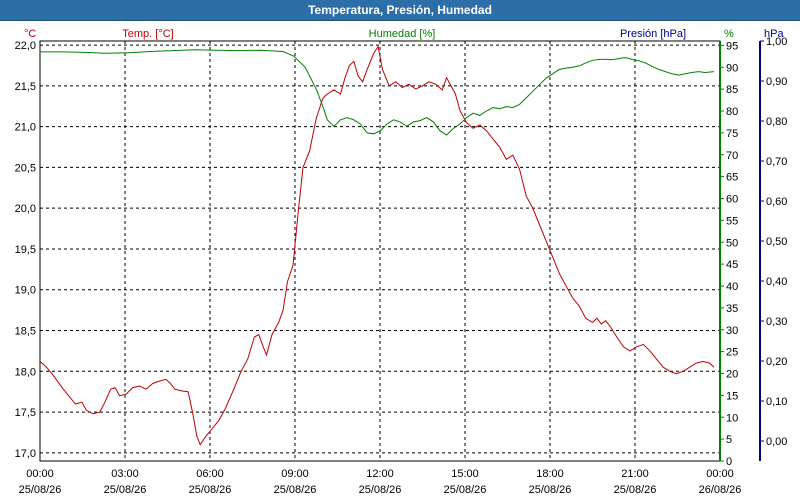 The width and height of the screenshot is (800, 500). Describe the element at coordinates (732, 331) in the screenshot. I see `y-tick-humidity: 30` at that location.